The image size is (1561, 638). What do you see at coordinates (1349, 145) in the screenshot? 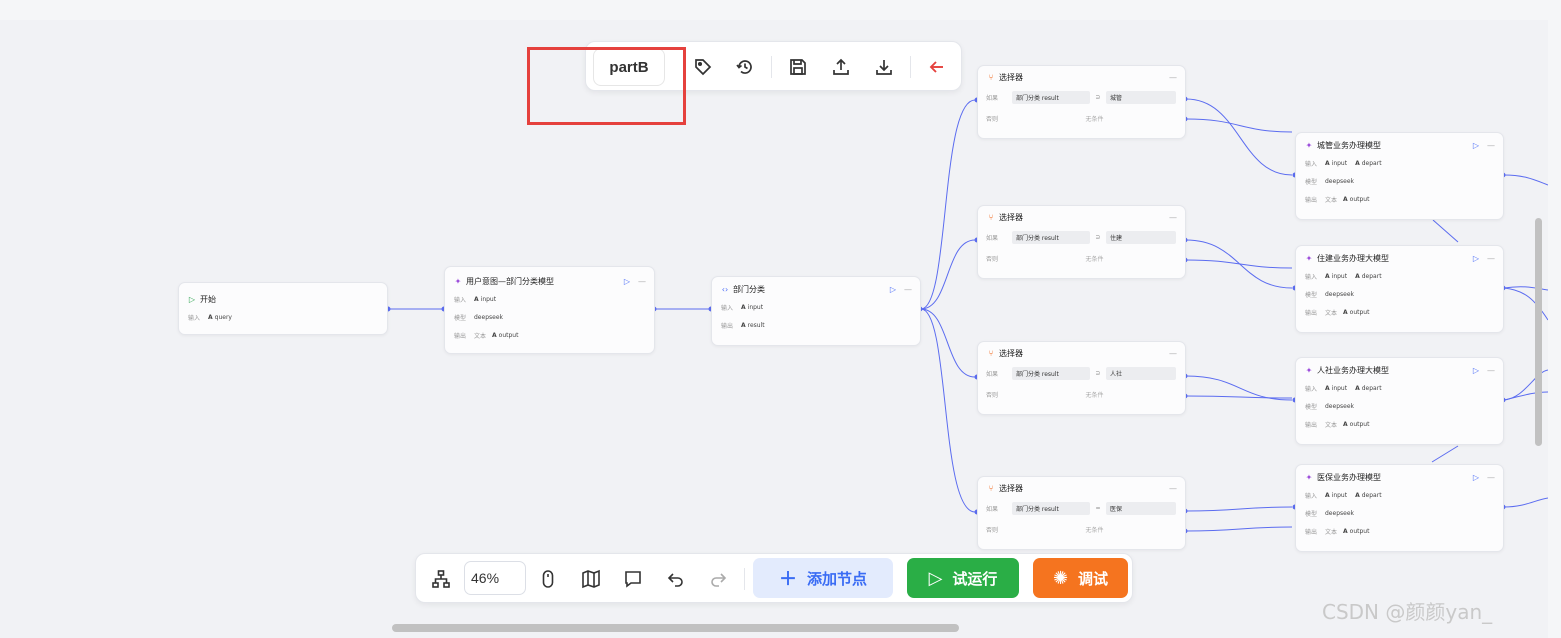
I see `node-title: 城管业务办理模型` at bounding box center [1349, 145].